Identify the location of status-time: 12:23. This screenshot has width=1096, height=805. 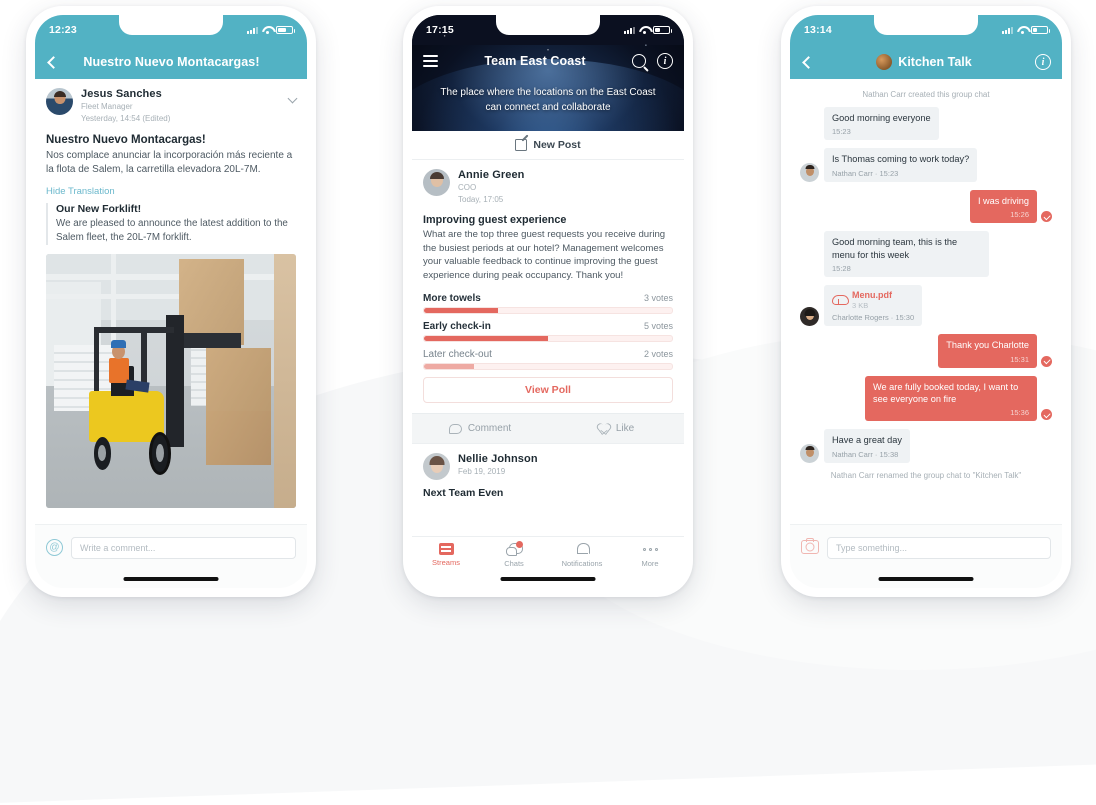
(63, 30).